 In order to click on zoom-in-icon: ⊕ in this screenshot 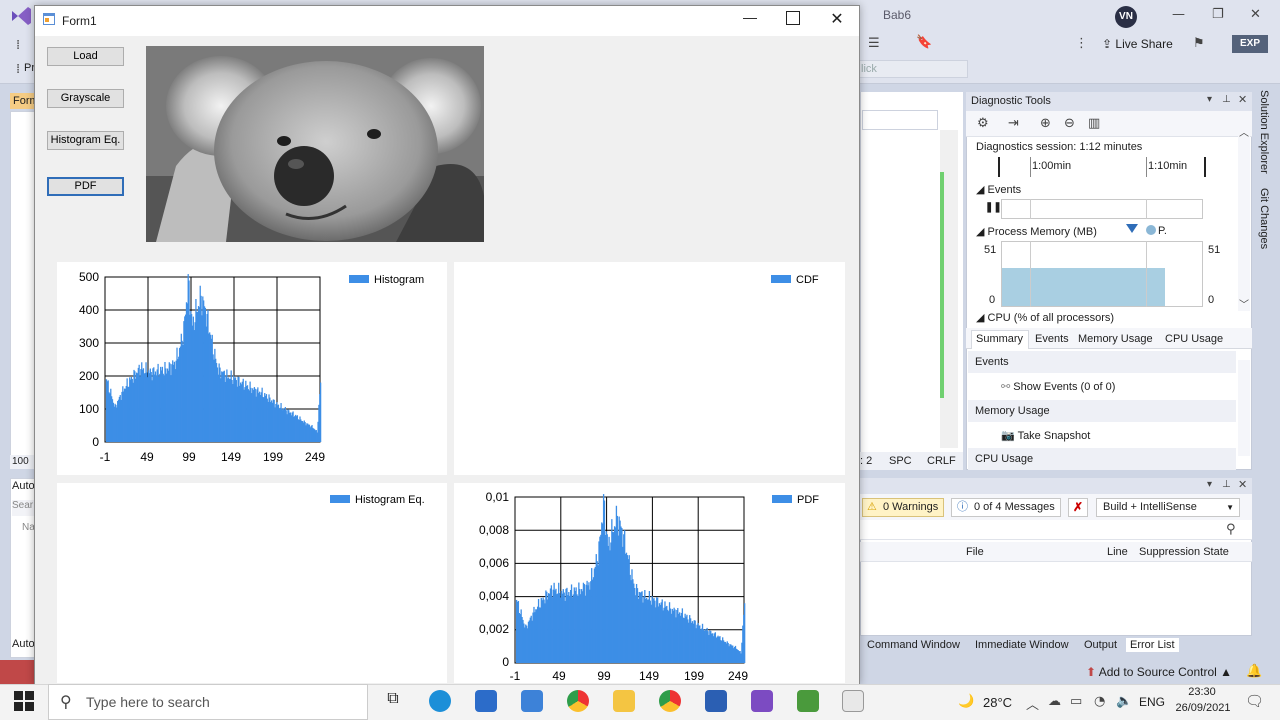, I will do `click(1045, 123)`.